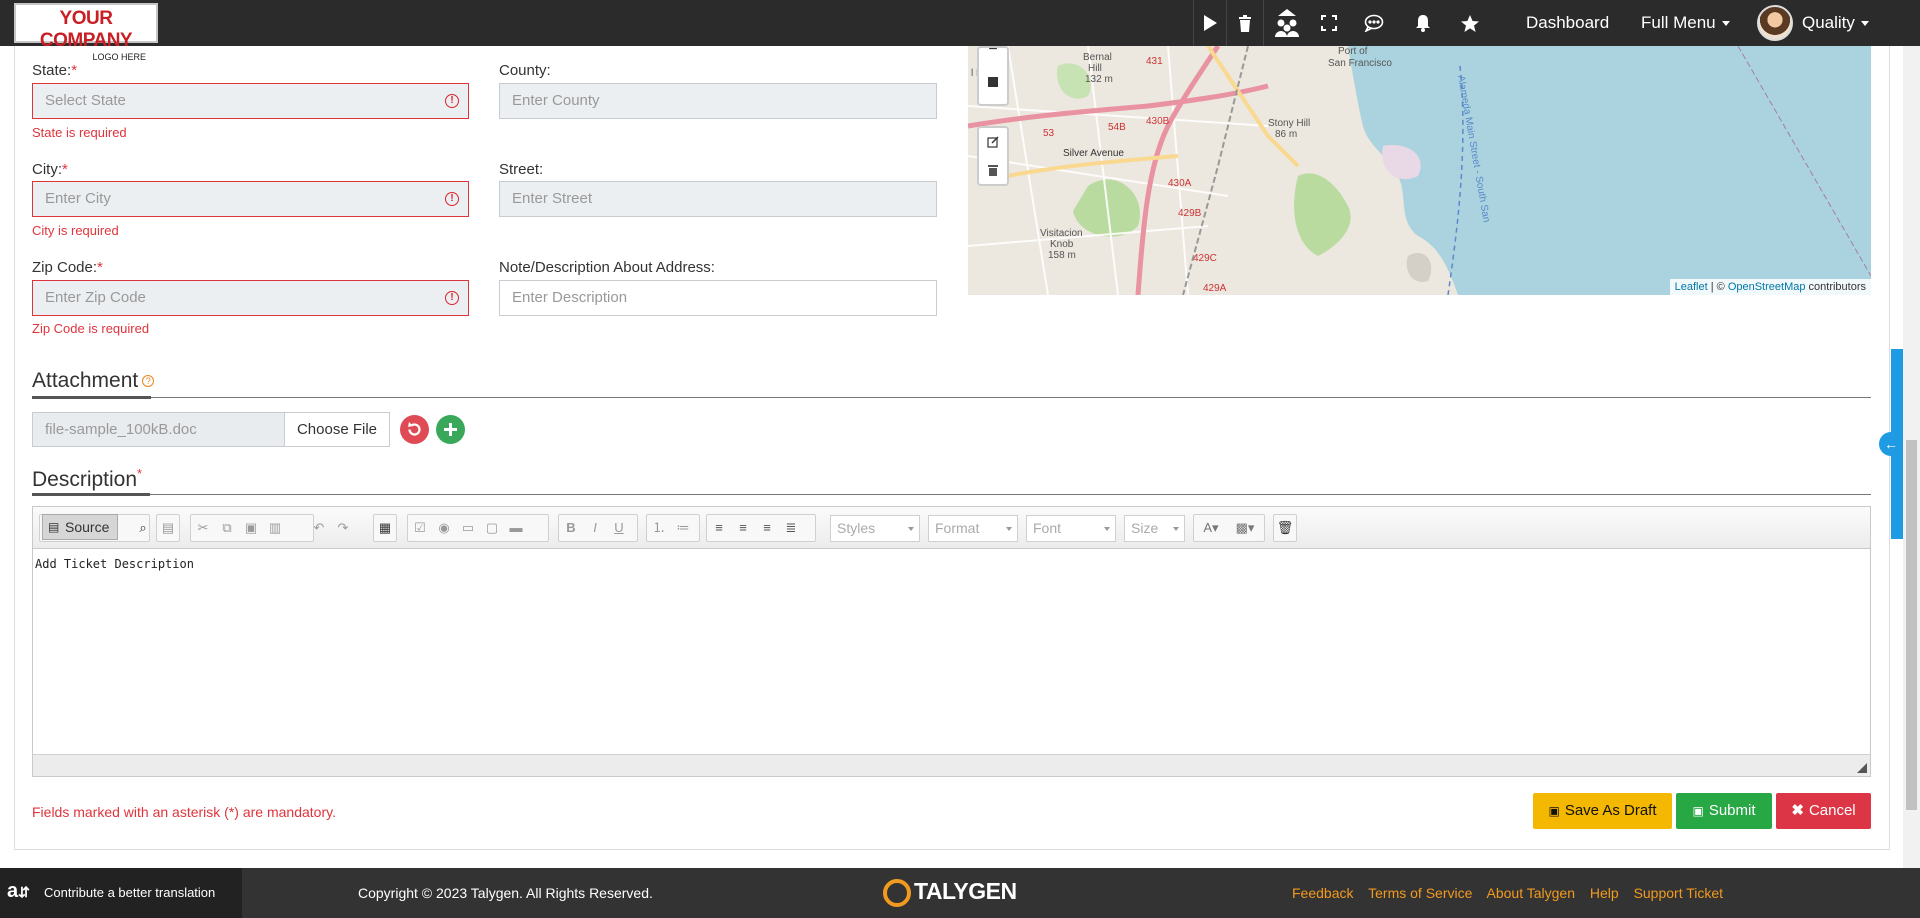  Describe the element at coordinates (1470, 23) in the screenshot. I see `star-icon` at that location.